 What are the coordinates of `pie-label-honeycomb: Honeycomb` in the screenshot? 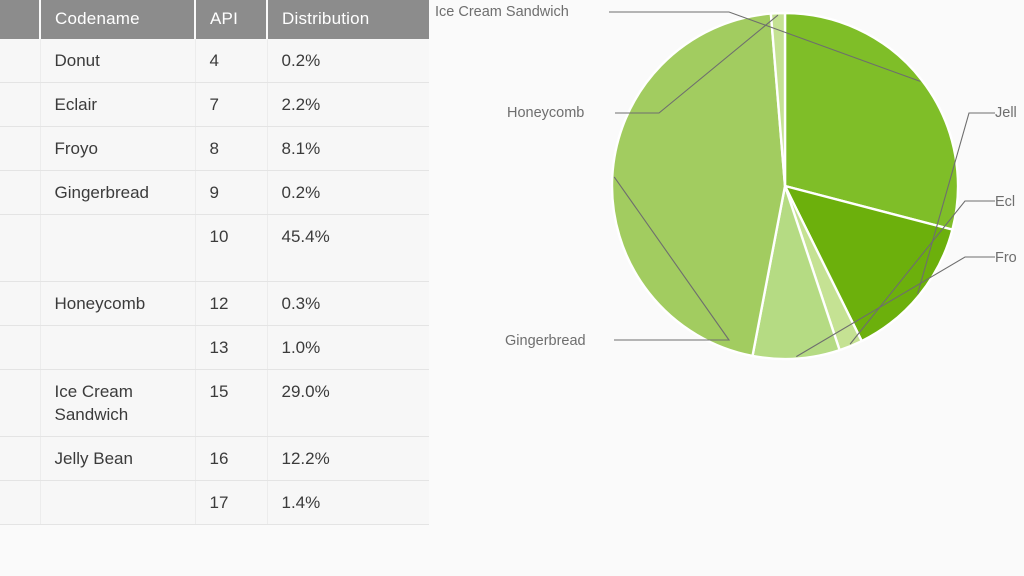 It's located at (545, 113).